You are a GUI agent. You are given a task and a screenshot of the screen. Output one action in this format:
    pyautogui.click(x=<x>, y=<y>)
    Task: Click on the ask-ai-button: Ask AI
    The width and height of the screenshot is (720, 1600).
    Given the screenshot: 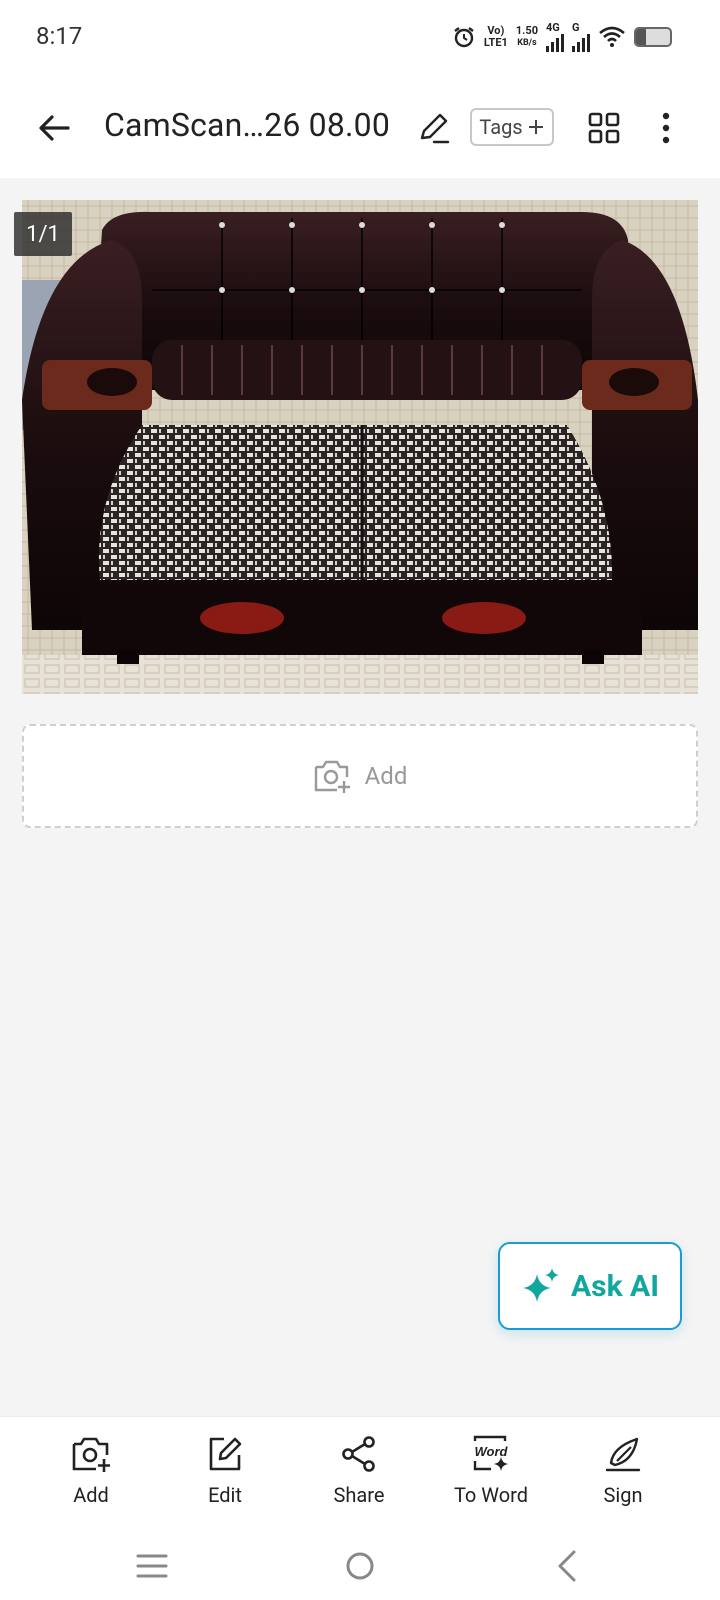 What is the action you would take?
    pyautogui.click(x=590, y=1286)
    